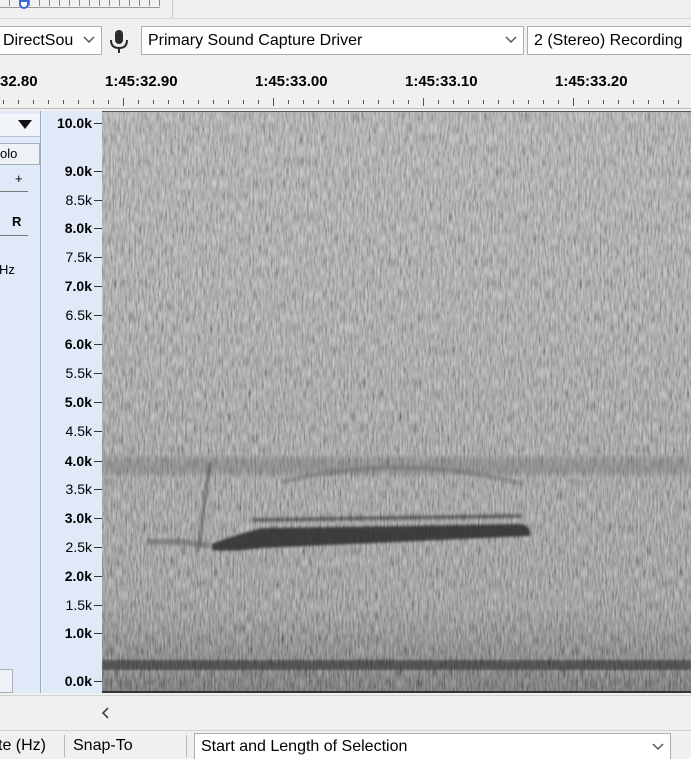 The height and width of the screenshot is (759, 691). What do you see at coordinates (591, 81) in the screenshot?
I see `ruler-label: 1:45:33.20` at bounding box center [591, 81].